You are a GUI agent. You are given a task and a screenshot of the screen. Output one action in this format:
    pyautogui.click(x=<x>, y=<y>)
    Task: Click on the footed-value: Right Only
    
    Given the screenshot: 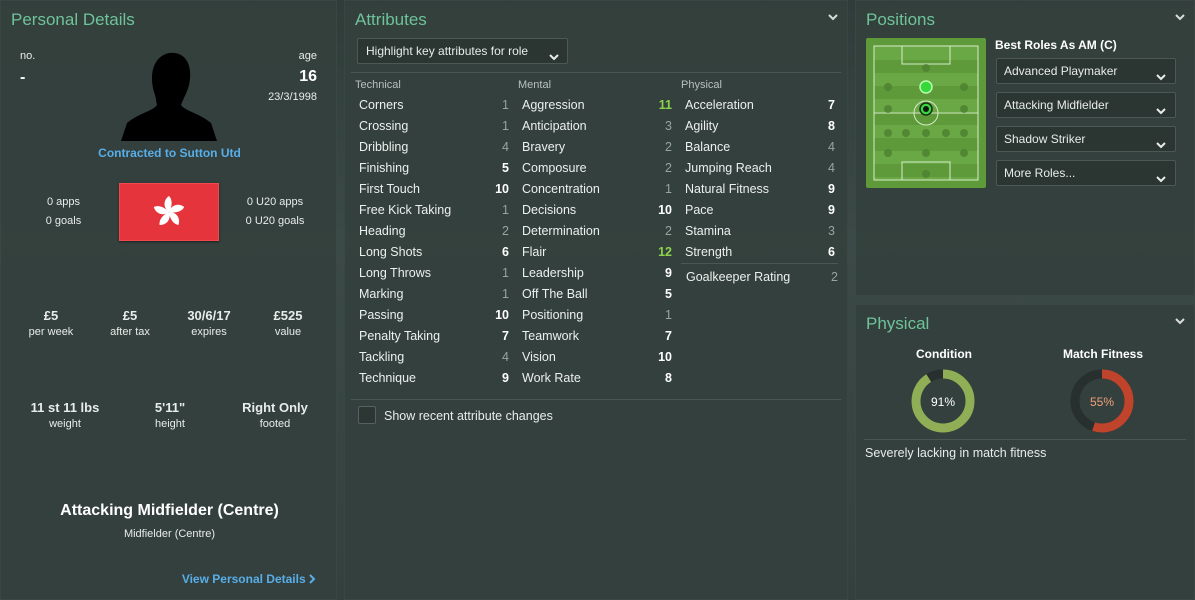 What is the action you would take?
    pyautogui.click(x=275, y=407)
    